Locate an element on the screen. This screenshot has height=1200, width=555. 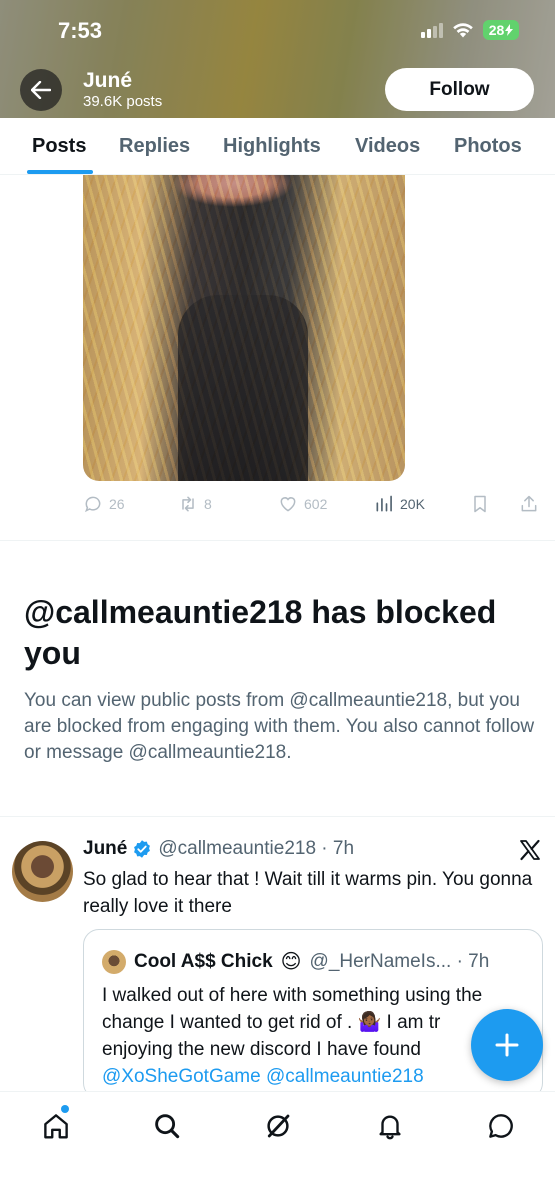
tab-videos: Videos is located at coordinates (387, 146).